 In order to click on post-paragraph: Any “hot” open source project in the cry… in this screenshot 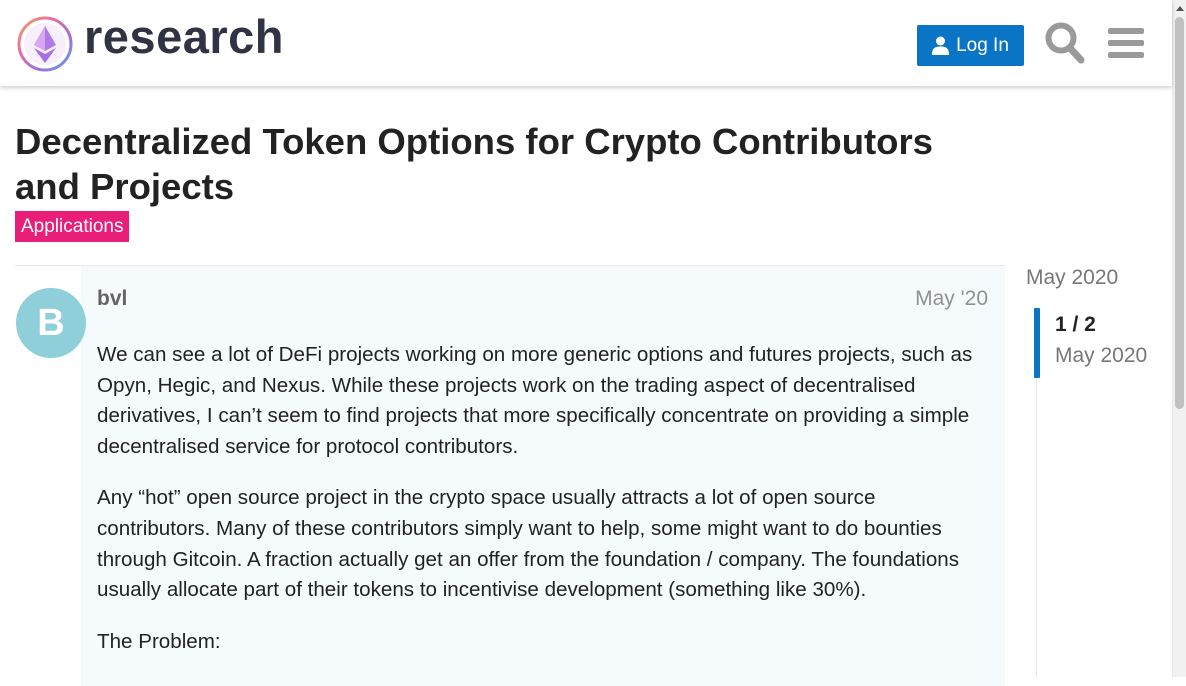, I will do `click(528, 544)`.